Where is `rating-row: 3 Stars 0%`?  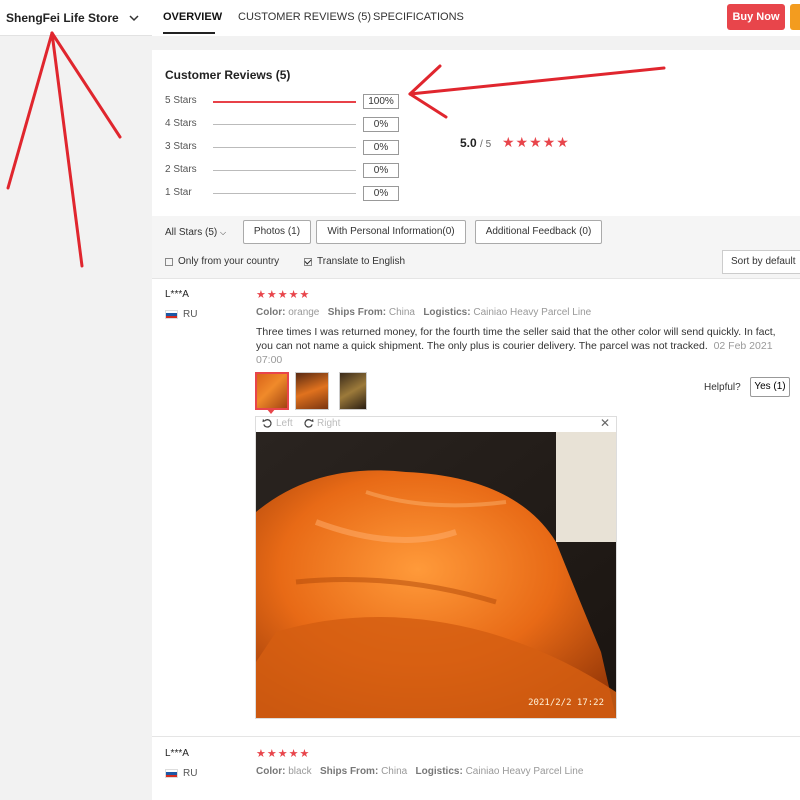 rating-row: 3 Stars 0% is located at coordinates (285, 147).